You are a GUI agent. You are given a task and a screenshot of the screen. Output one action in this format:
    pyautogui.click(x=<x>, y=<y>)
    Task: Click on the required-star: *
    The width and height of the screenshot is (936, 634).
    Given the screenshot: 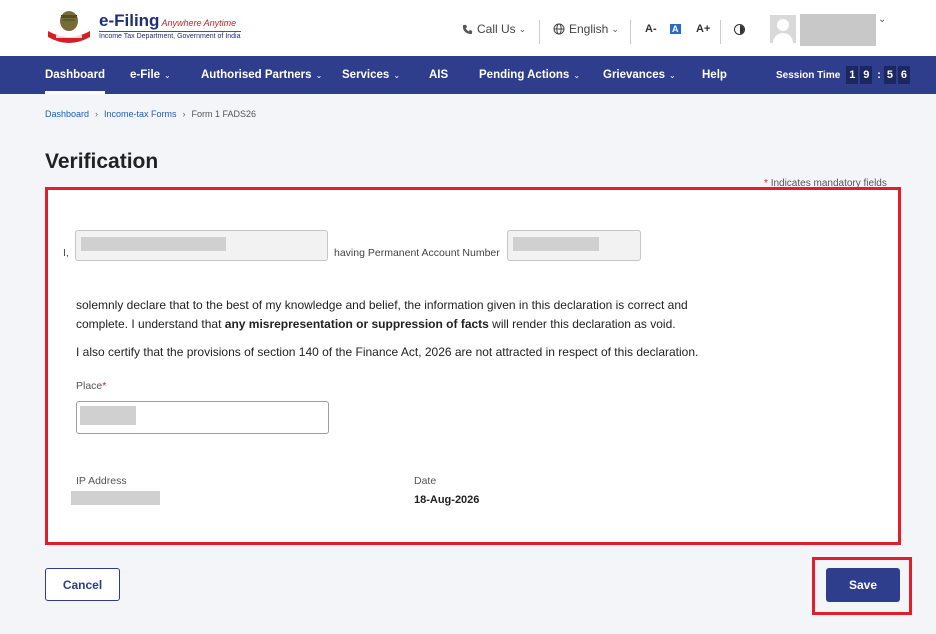 What is the action you would take?
    pyautogui.click(x=104, y=386)
    